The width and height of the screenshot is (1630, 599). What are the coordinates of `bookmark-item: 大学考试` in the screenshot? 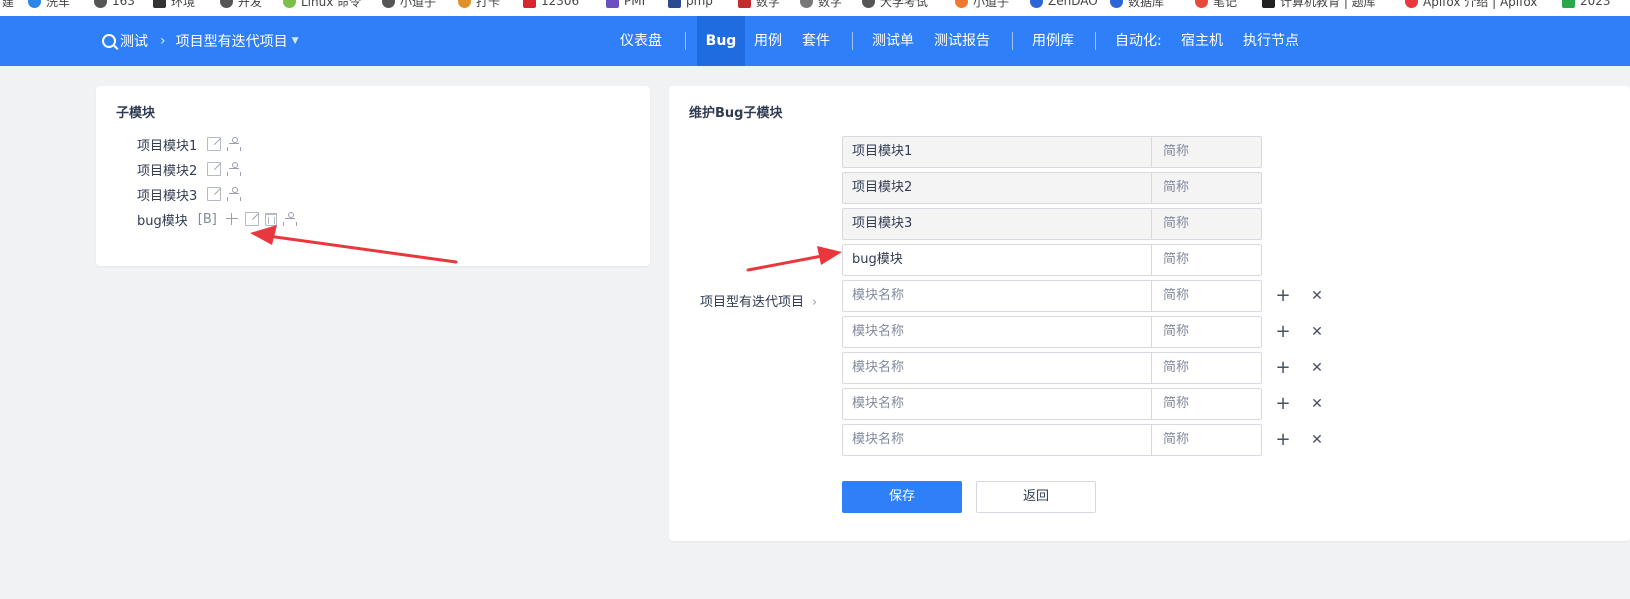 It's located at (895, 4).